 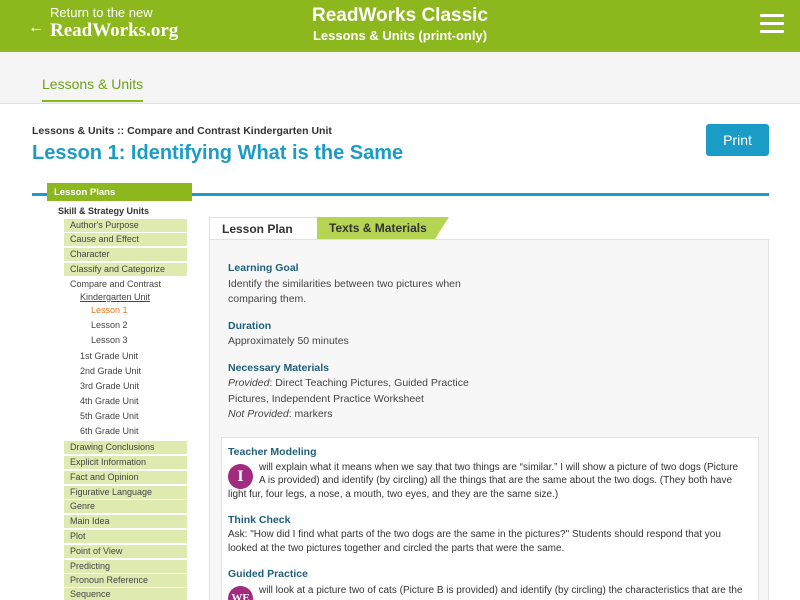 I want to click on sidebar-item-cause-effect: Cause and Effect, so click(x=125, y=239).